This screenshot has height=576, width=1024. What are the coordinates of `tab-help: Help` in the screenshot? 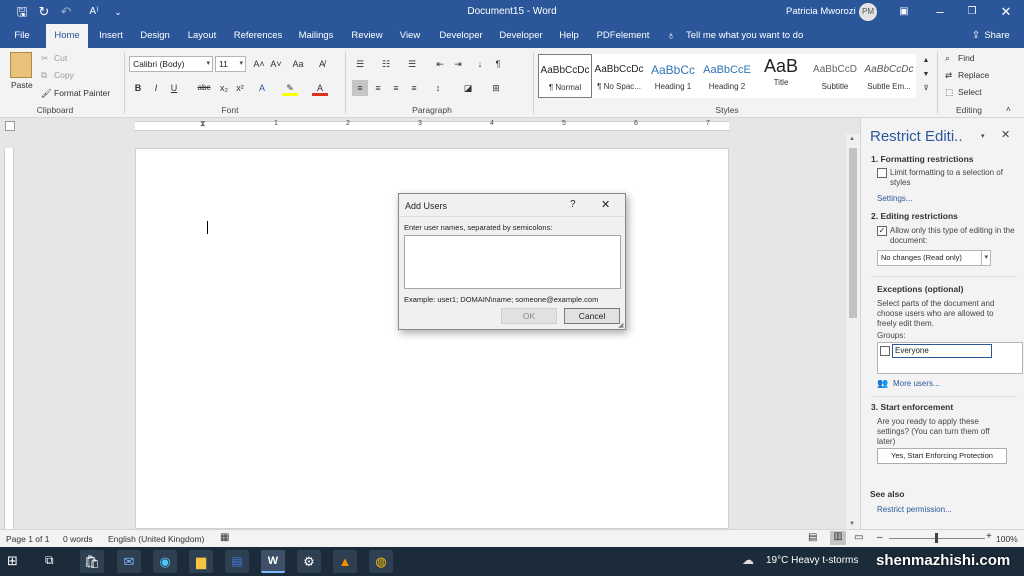 It's located at (569, 36).